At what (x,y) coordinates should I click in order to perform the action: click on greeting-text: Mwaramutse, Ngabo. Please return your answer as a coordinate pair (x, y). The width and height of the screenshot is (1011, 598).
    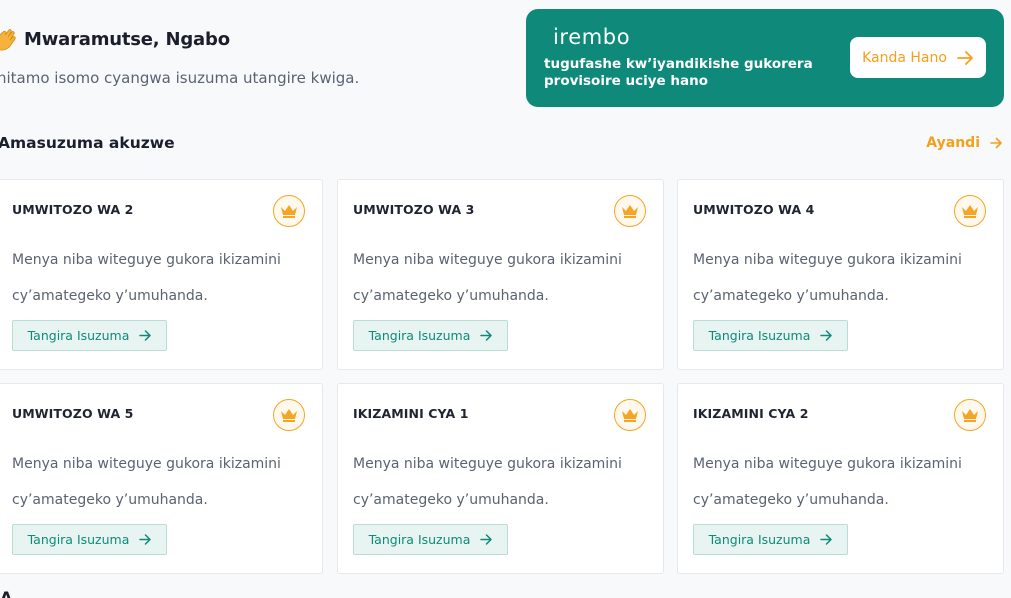
    Looking at the image, I should click on (127, 39).